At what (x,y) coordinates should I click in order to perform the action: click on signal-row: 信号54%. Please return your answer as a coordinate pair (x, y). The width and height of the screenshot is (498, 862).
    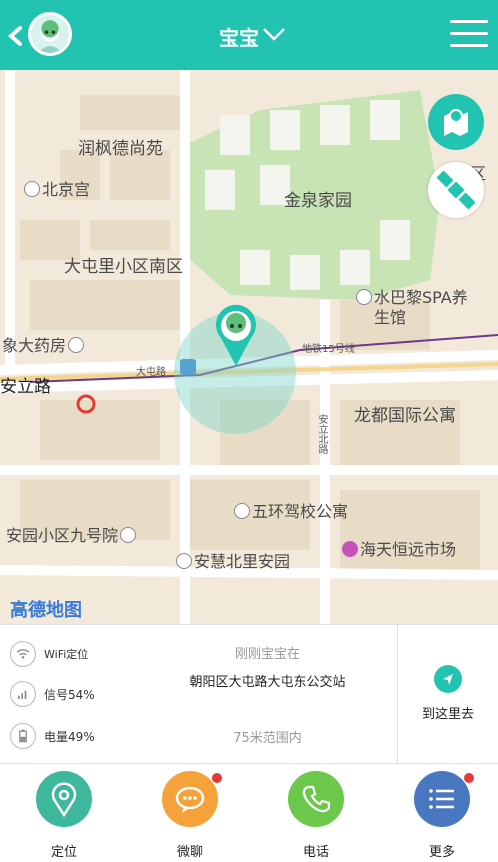
    Looking at the image, I should click on (52, 694).